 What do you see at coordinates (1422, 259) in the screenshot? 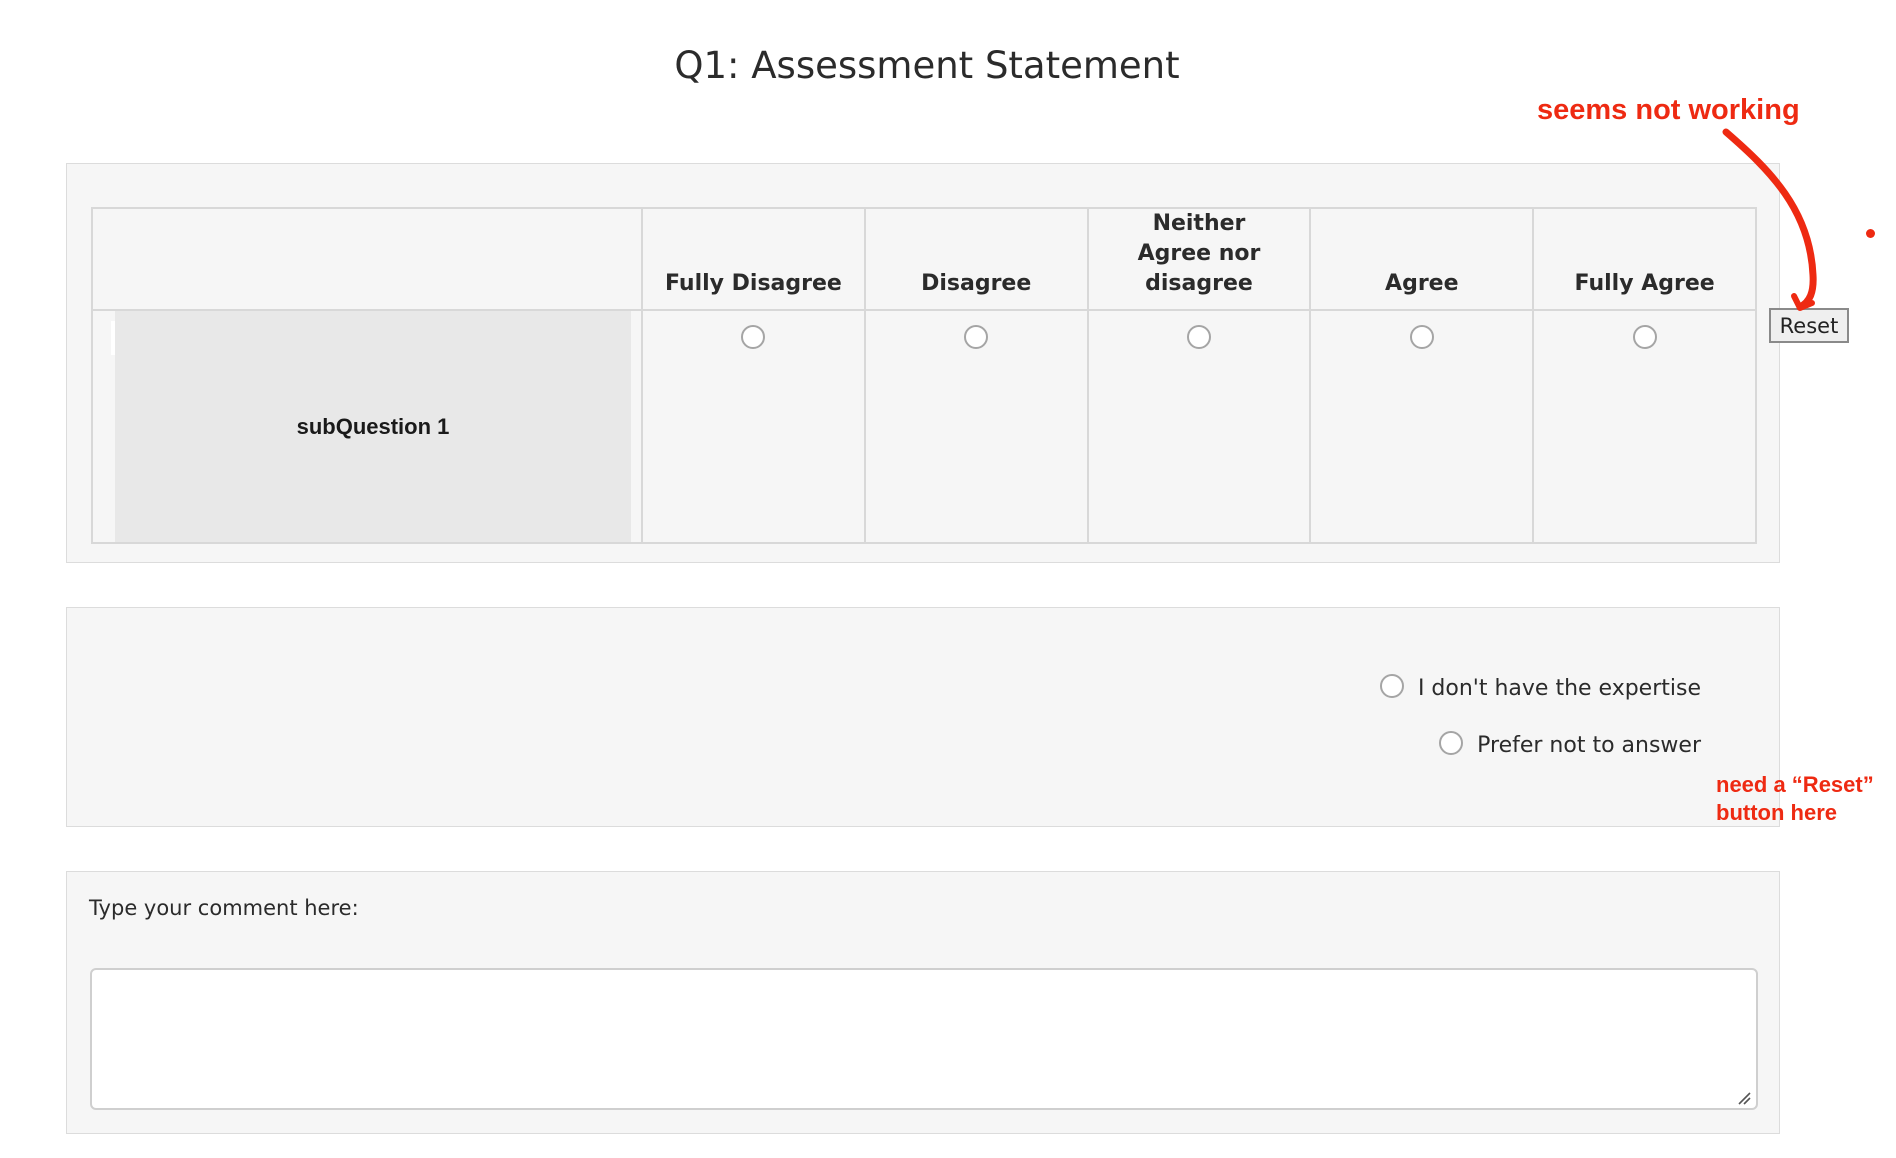
I see `column-header-agree: Agree` at bounding box center [1422, 259].